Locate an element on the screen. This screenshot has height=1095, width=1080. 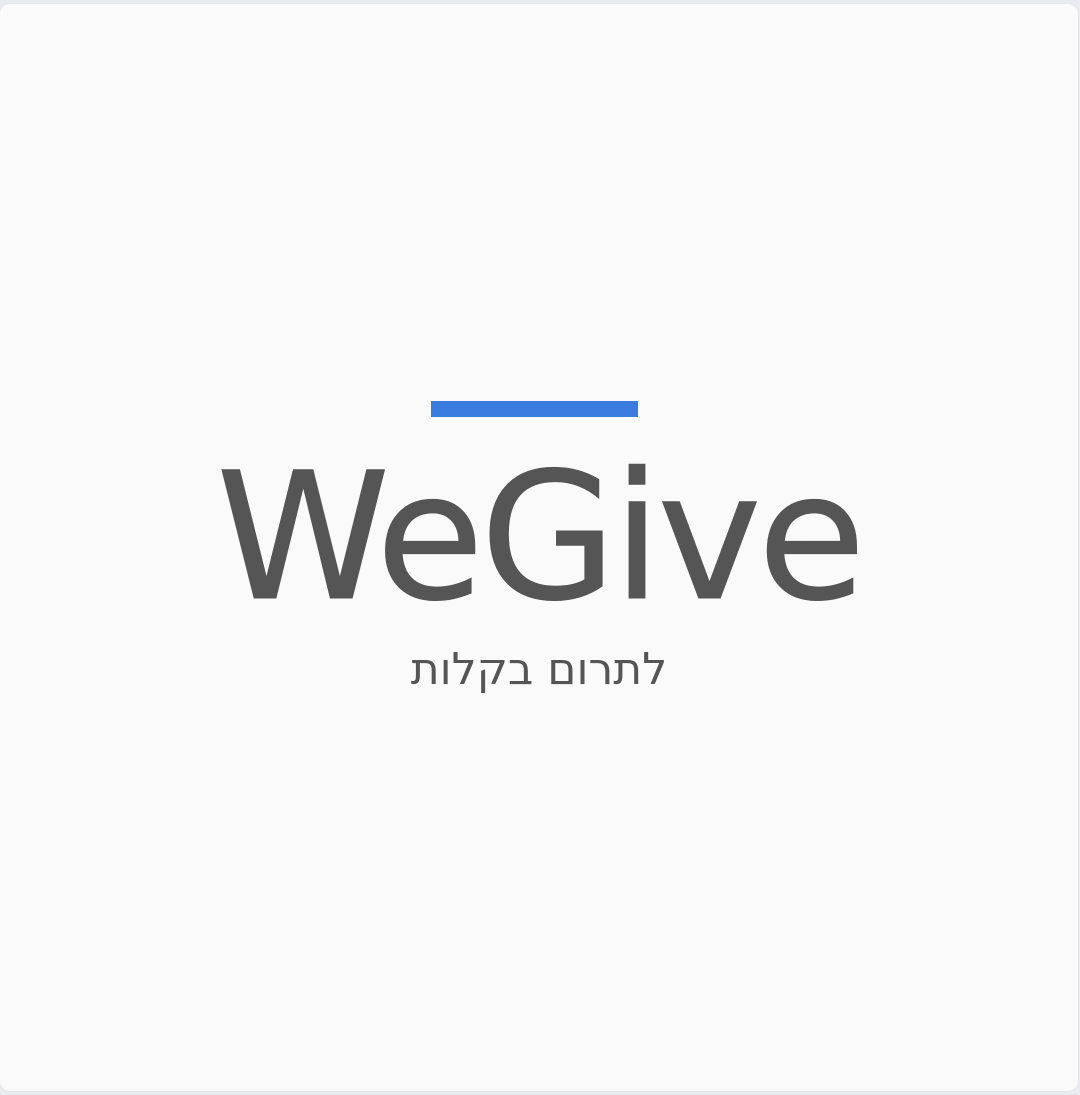
logo-accent-bar is located at coordinates (534, 409).